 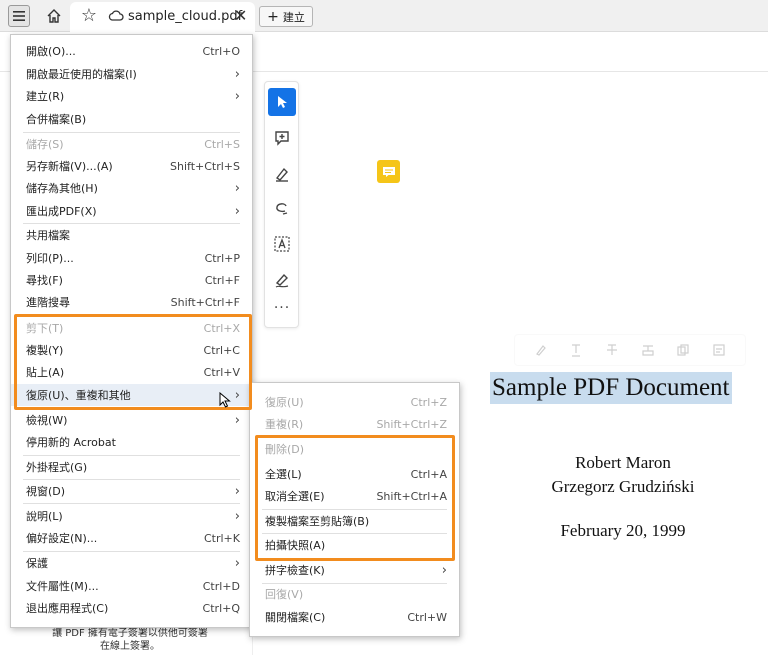 What do you see at coordinates (131, 211) in the screenshot?
I see `menu-item-export-pdf: 匯出成PDF(X) ›` at bounding box center [131, 211].